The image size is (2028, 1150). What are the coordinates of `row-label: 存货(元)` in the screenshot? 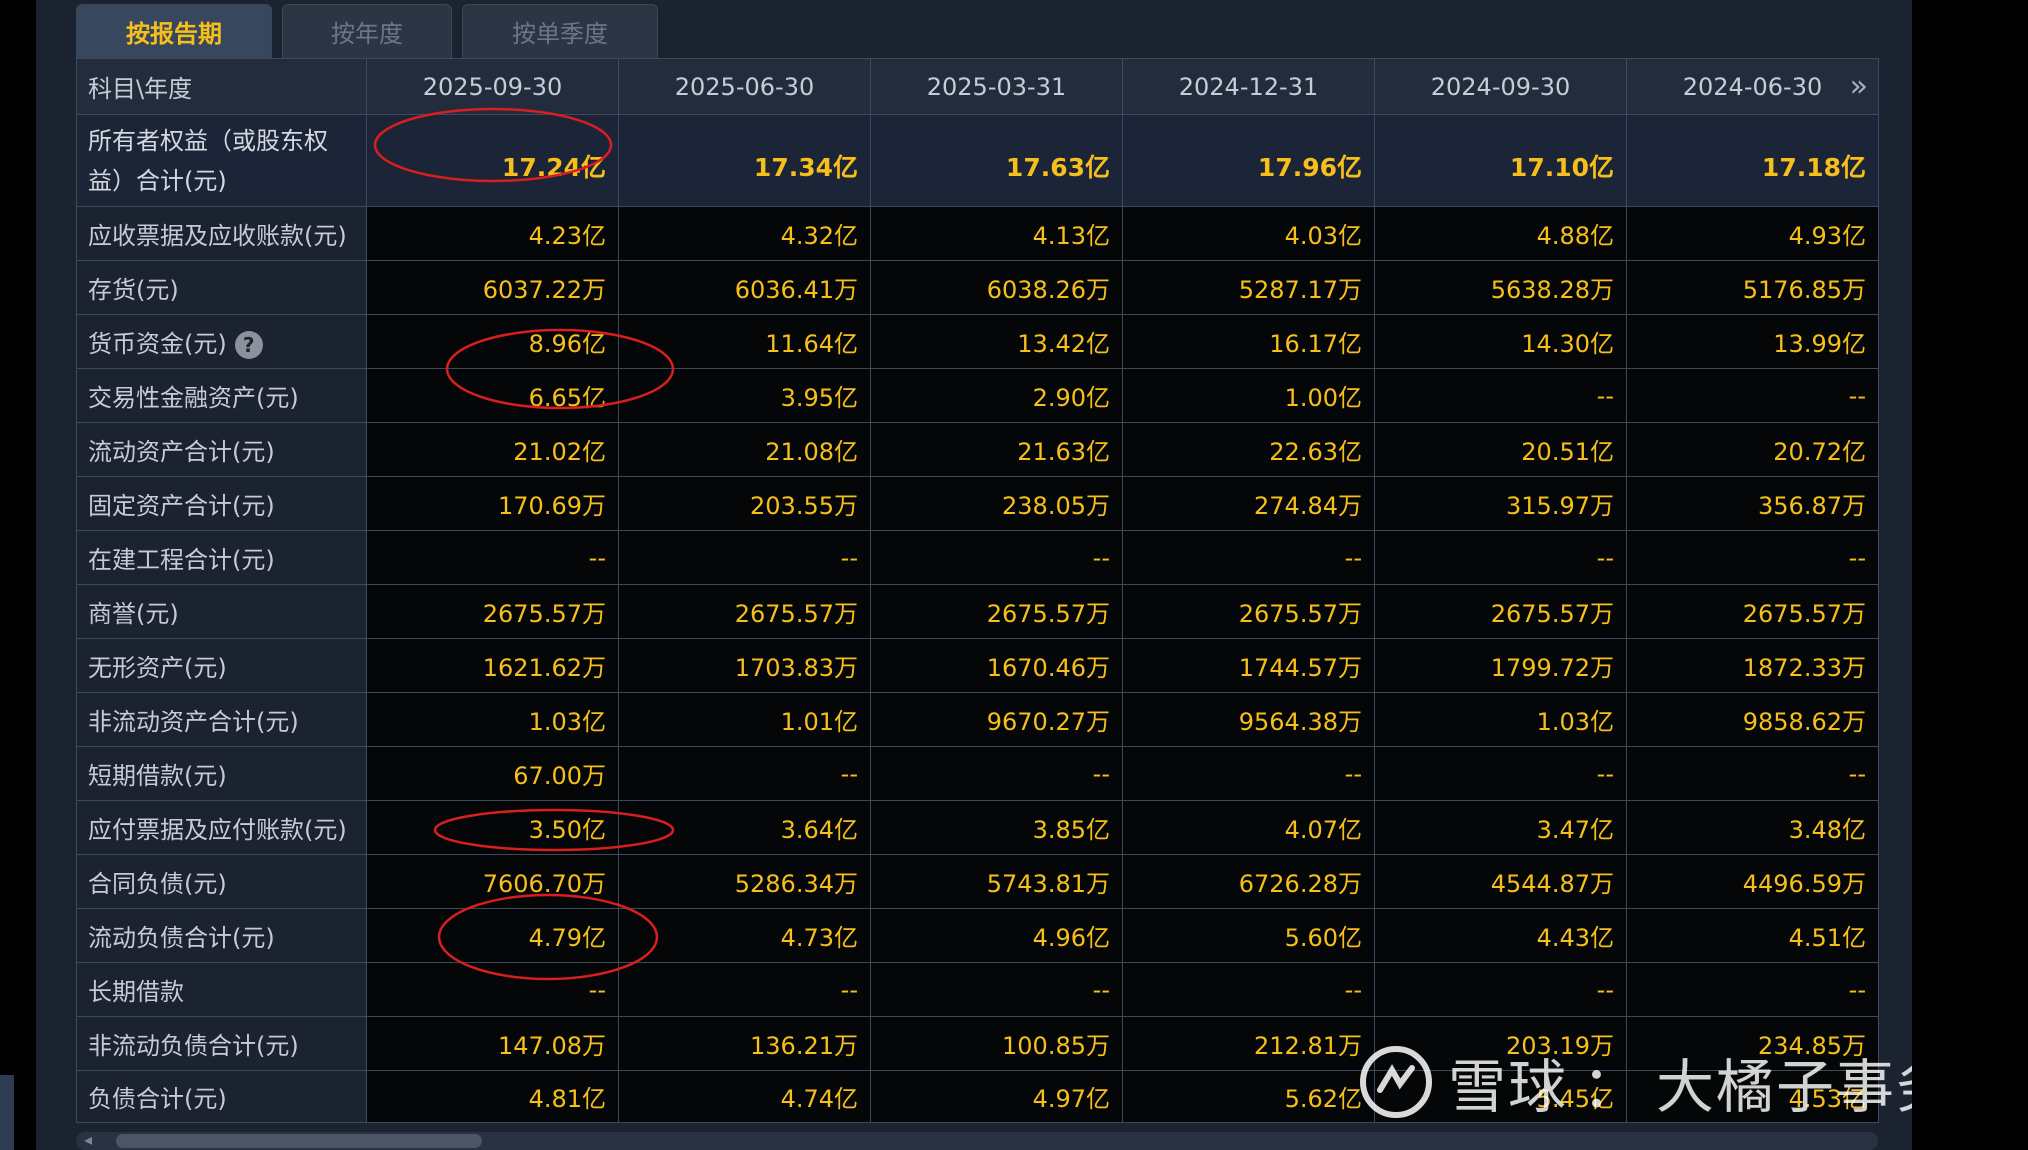 It's located at (221, 287).